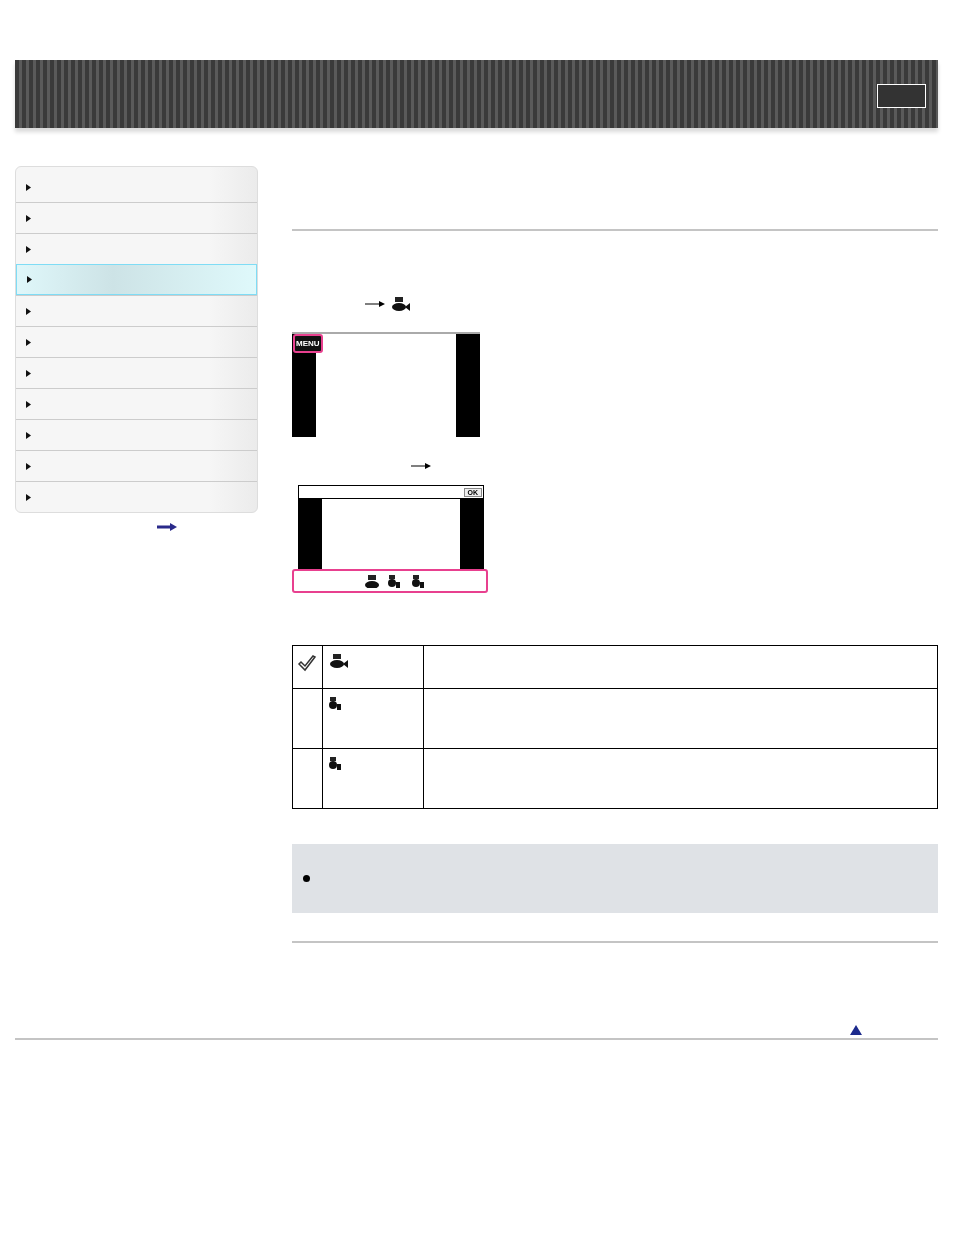 Image resolution: width=954 pixels, height=1235 pixels. I want to click on up-arrow-icon, so click(856, 1030).